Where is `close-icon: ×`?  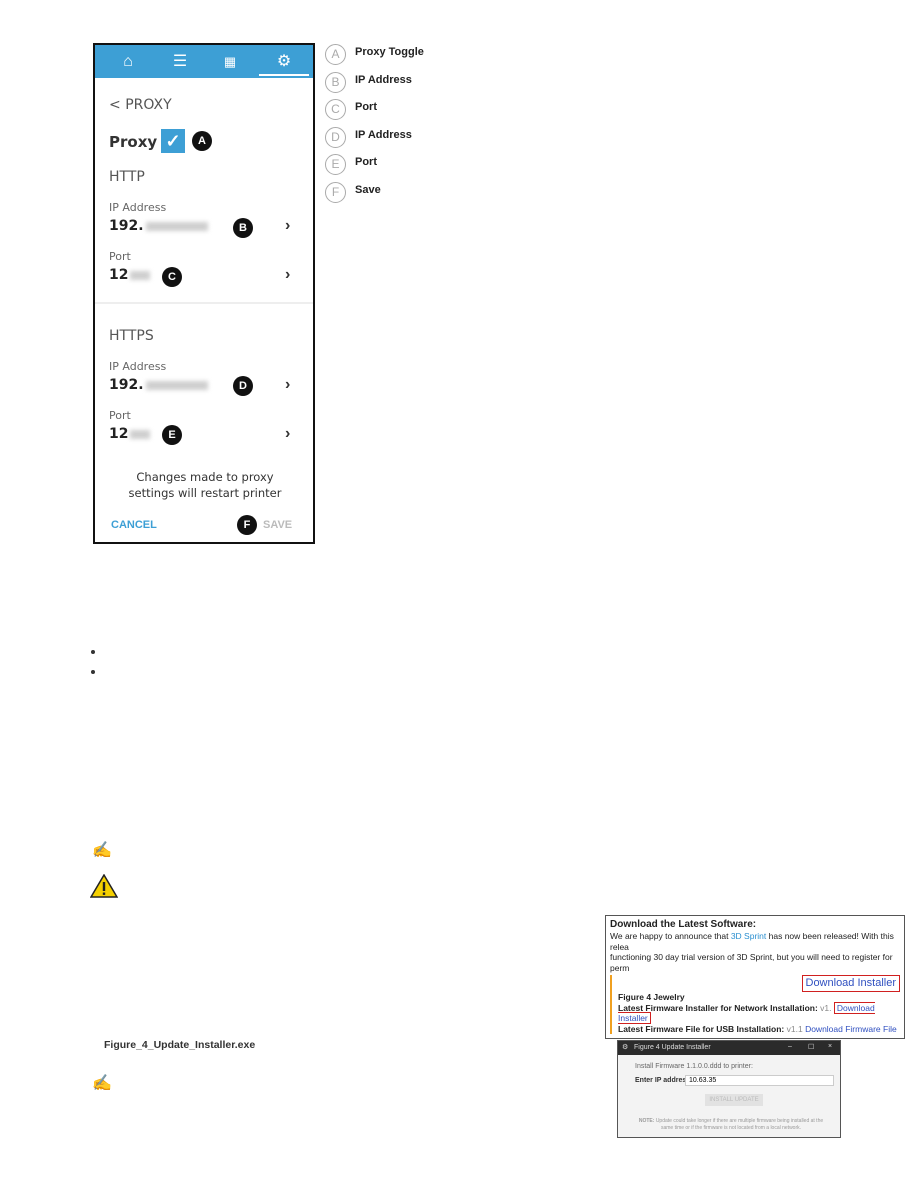
close-icon: × is located at coordinates (830, 1046).